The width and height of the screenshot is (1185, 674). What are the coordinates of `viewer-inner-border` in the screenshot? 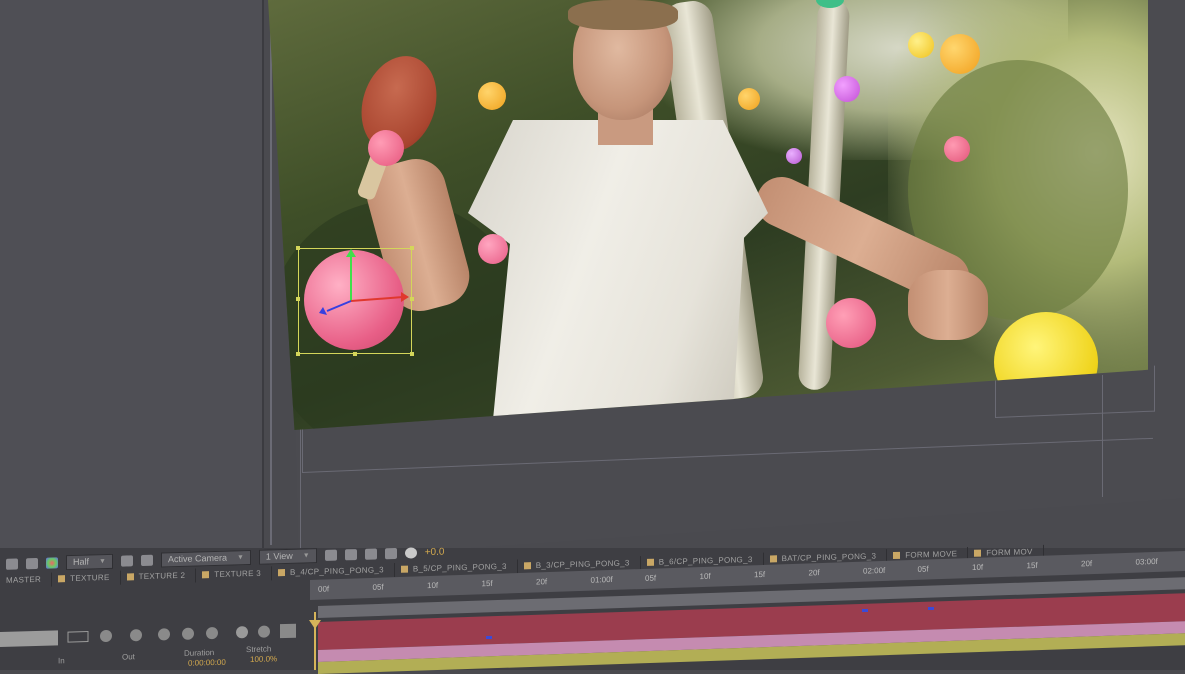 It's located at (300, 485).